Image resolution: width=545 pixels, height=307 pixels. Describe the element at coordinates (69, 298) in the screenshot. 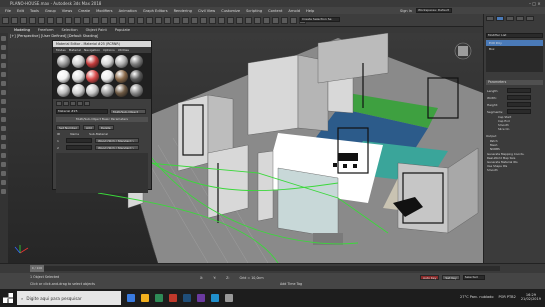

I see `taskbar-search: ⌕ Digite aqui para pesquisar` at that location.